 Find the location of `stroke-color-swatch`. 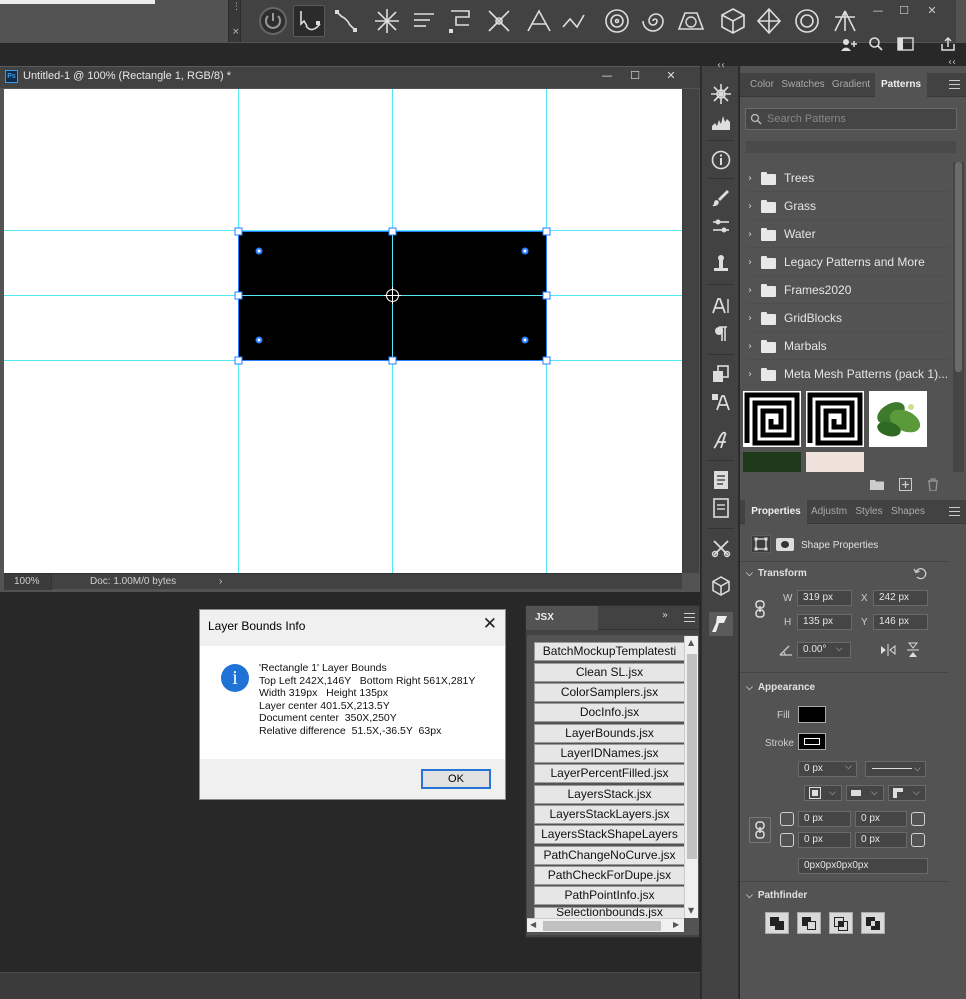

stroke-color-swatch is located at coordinates (812, 741).